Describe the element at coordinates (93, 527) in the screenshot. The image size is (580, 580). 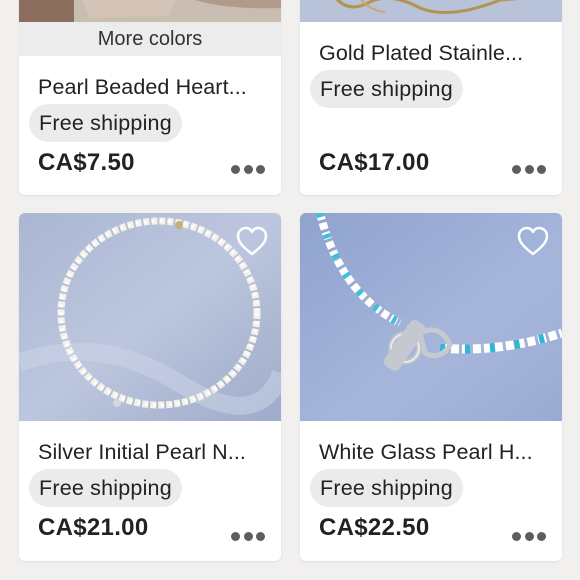
I see `listing-price: CA$21.00` at that location.